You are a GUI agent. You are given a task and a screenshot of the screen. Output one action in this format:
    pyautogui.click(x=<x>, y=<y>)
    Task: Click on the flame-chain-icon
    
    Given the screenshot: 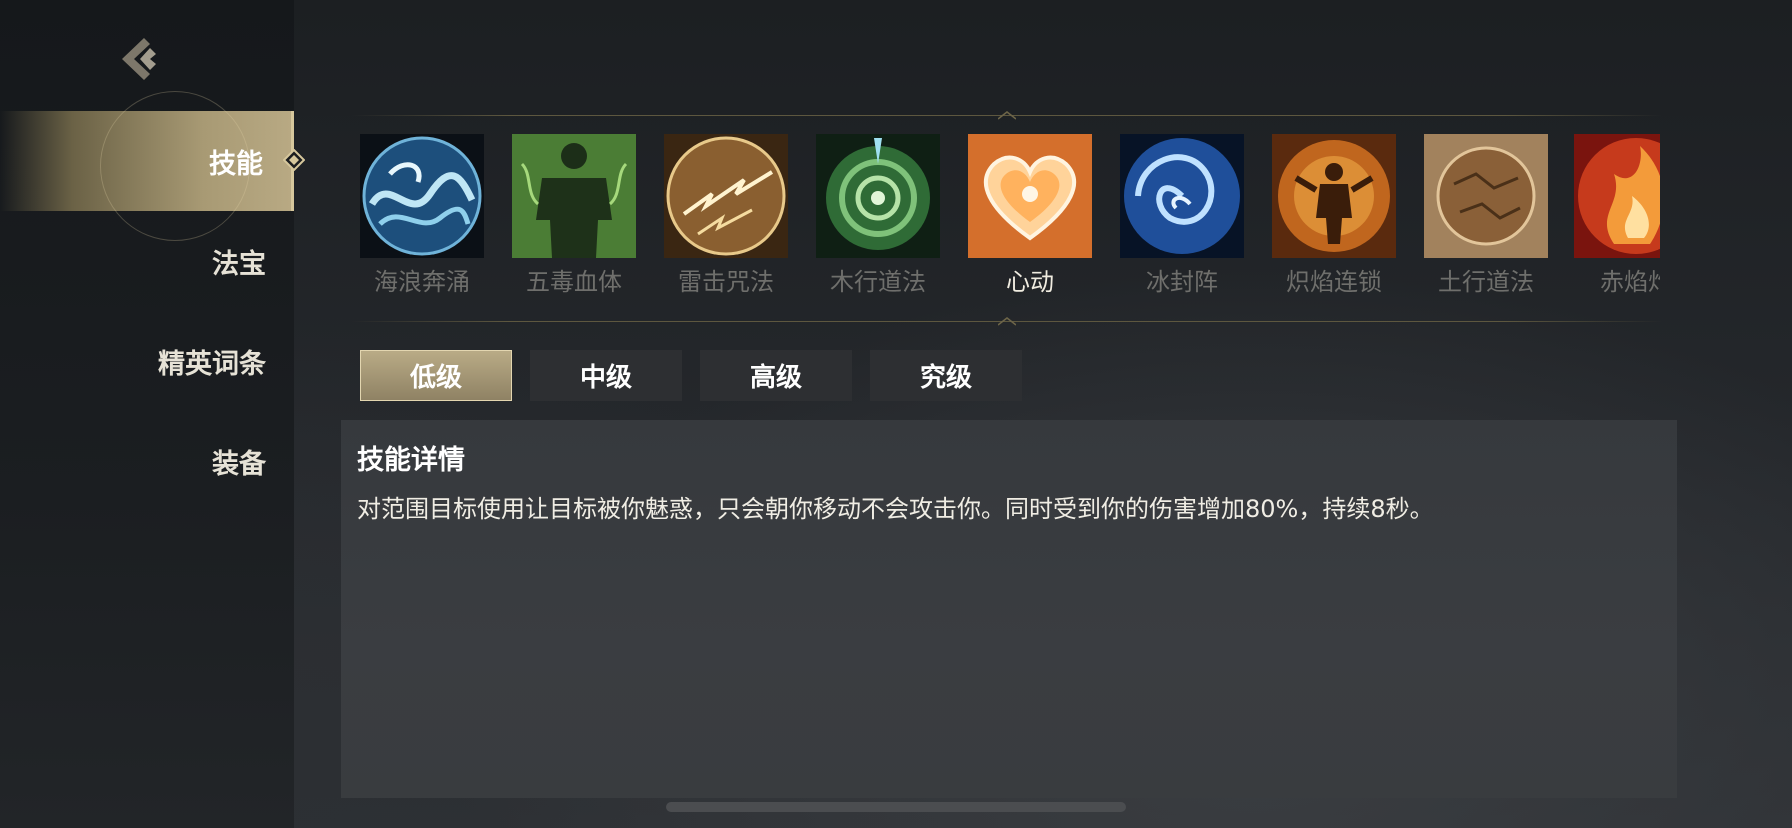 What is the action you would take?
    pyautogui.click(x=1334, y=196)
    